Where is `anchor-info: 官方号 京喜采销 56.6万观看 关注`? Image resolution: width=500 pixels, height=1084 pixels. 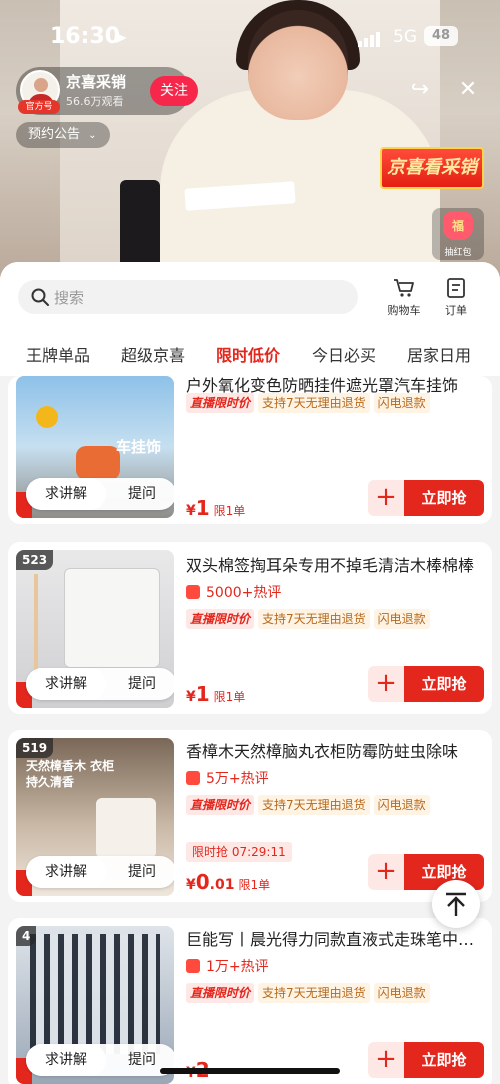 anchor-info: 官方号 京喜采销 56.6万观看 关注 is located at coordinates (107, 91).